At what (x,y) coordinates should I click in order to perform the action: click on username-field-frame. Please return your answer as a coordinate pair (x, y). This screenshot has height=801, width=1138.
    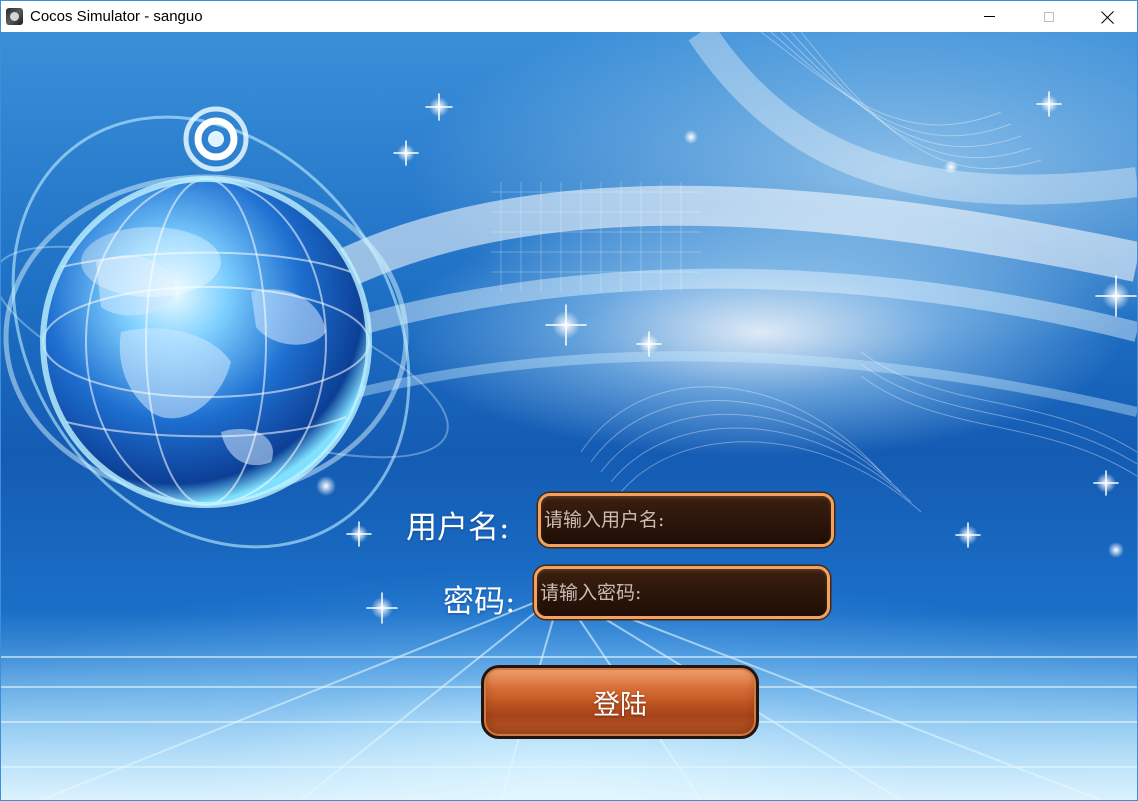
    Looking at the image, I should click on (686, 520).